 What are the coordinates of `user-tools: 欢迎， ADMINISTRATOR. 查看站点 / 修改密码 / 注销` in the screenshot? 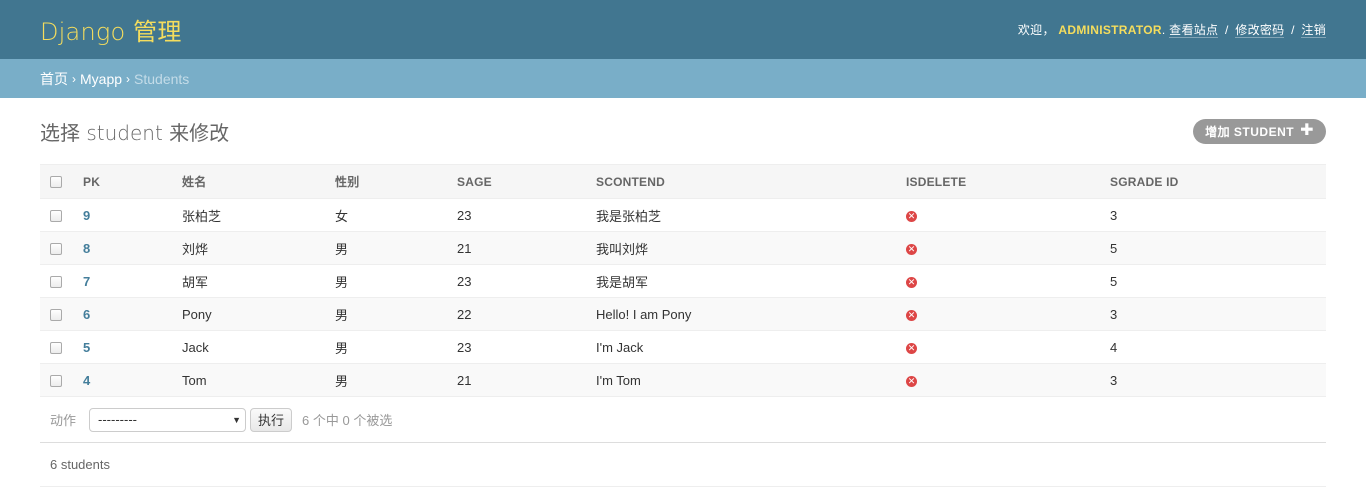 It's located at (1172, 29).